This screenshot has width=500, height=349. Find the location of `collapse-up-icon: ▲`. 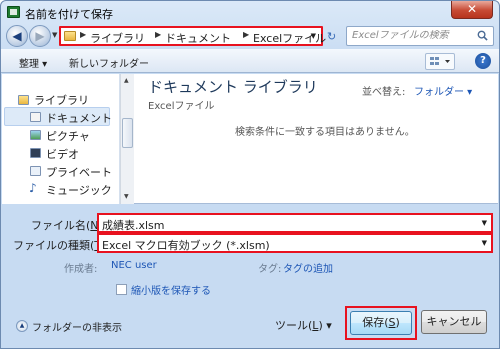

collapse-up-icon: ▲ is located at coordinates (22, 326).